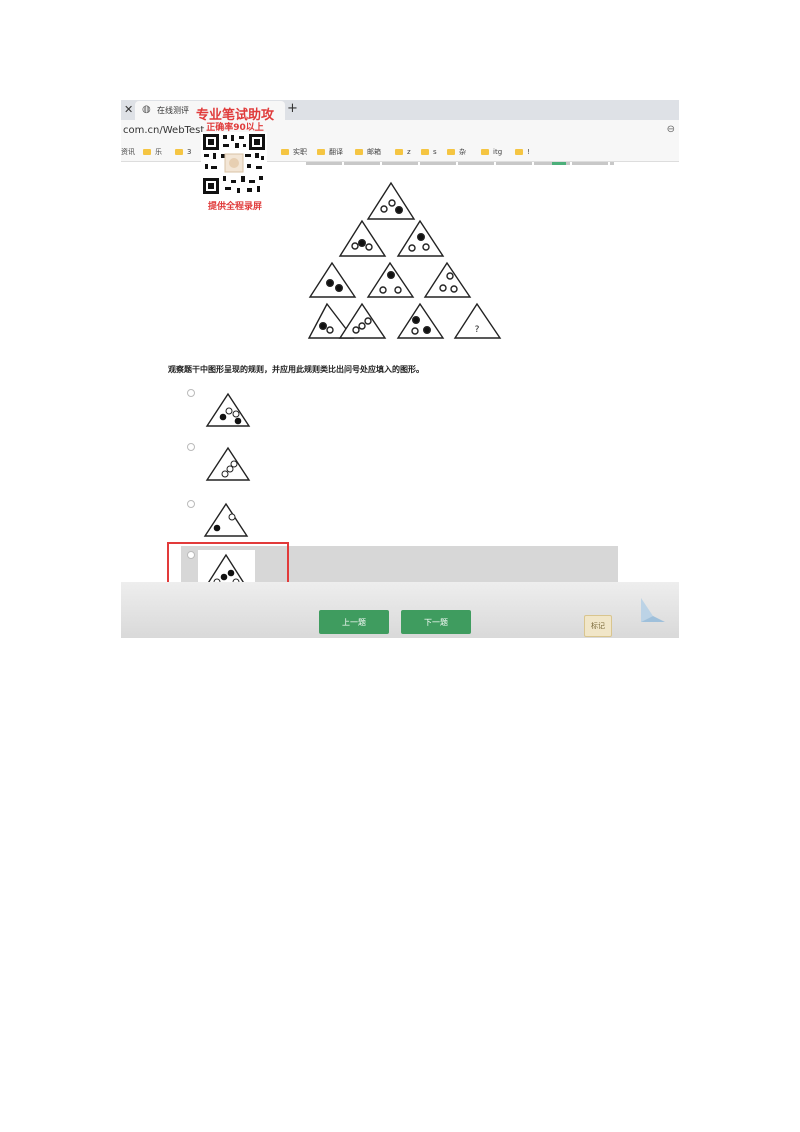 This screenshot has height=1132, width=800. What do you see at coordinates (226, 520) in the screenshot?
I see `option-c-figure` at bounding box center [226, 520].